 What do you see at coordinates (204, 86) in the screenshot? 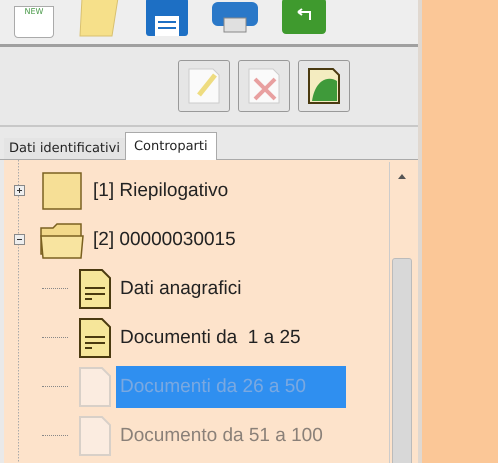
I see `edit-button` at bounding box center [204, 86].